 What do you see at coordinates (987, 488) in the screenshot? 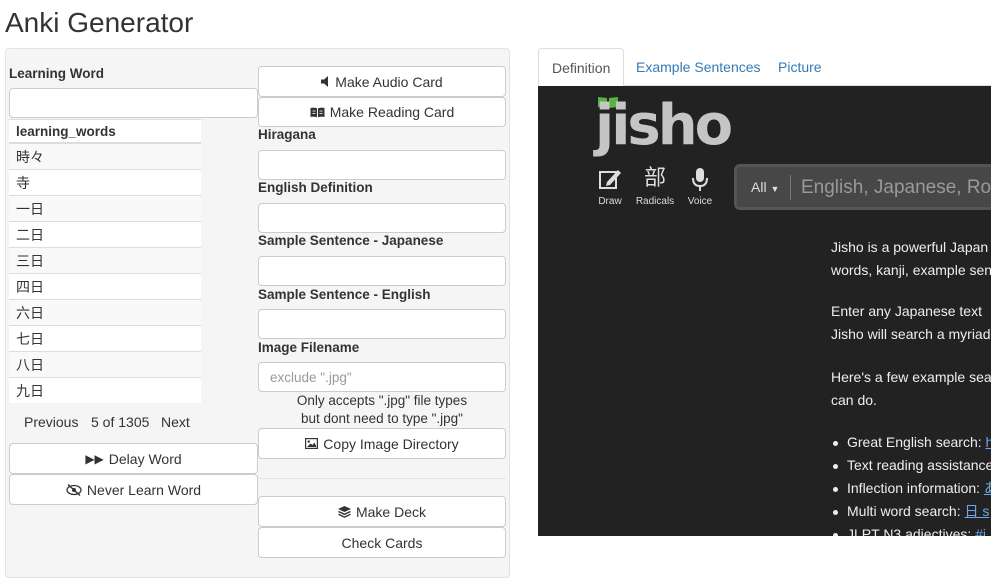
I see `example-link: あ` at bounding box center [987, 488].